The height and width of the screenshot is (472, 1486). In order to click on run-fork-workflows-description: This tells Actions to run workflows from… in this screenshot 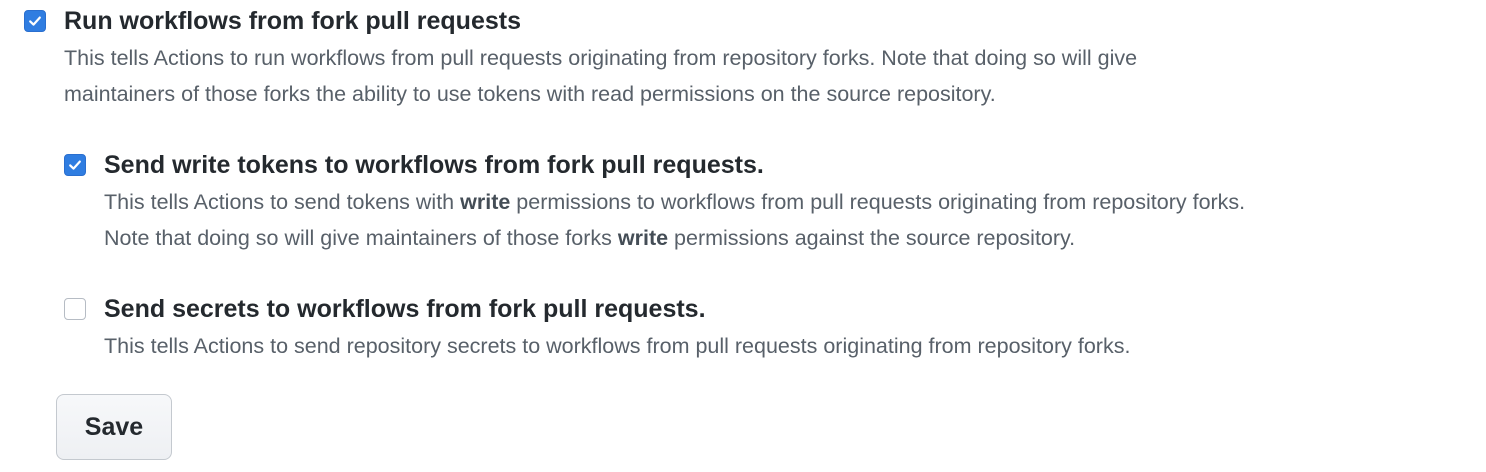, I will do `click(600, 76)`.